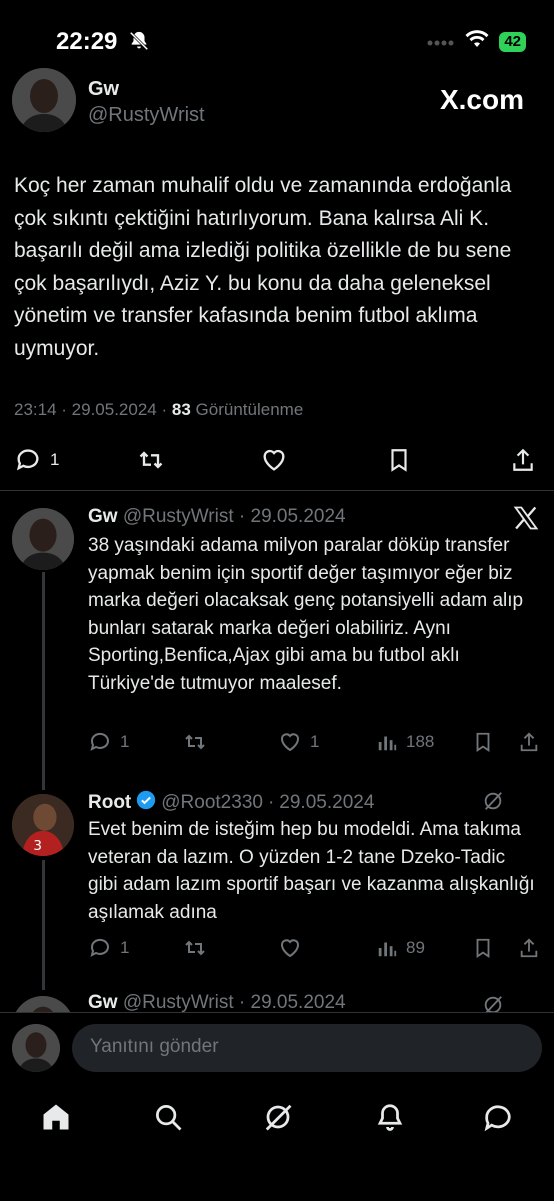 The image size is (554, 1201). What do you see at coordinates (181, 409) in the screenshot?
I see `views-count: 83` at bounding box center [181, 409].